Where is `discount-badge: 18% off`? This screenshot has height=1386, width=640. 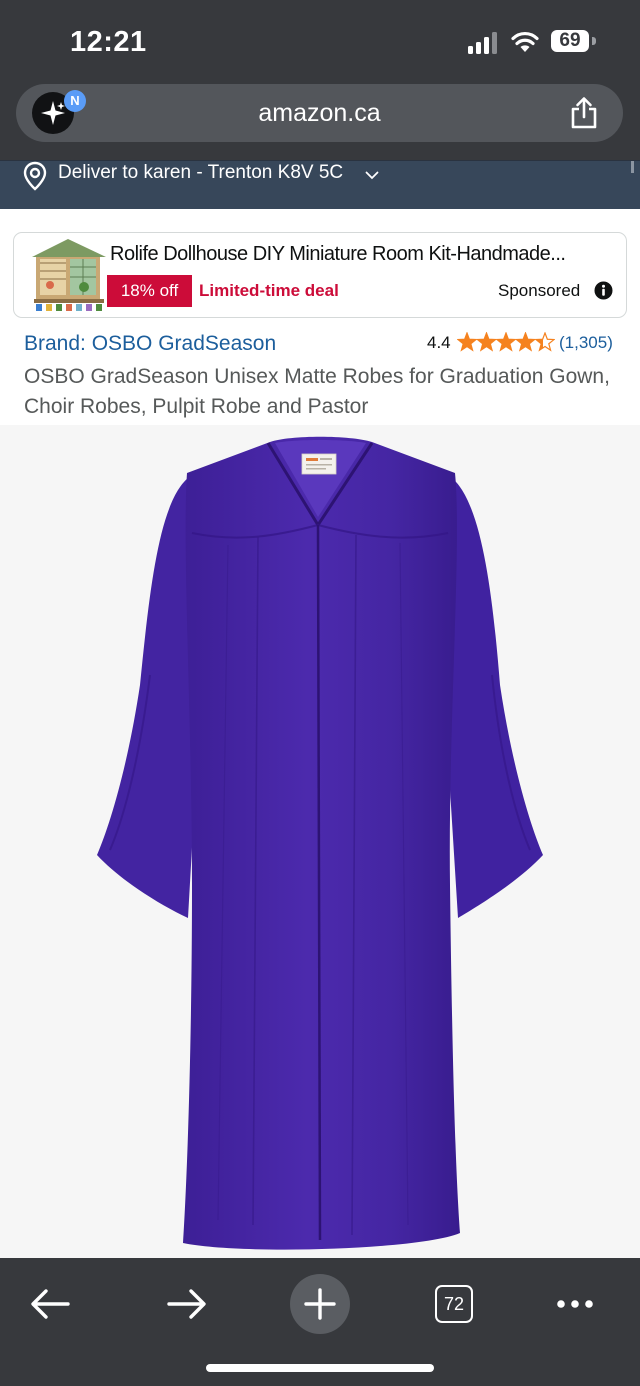 discount-badge: 18% off is located at coordinates (149, 291).